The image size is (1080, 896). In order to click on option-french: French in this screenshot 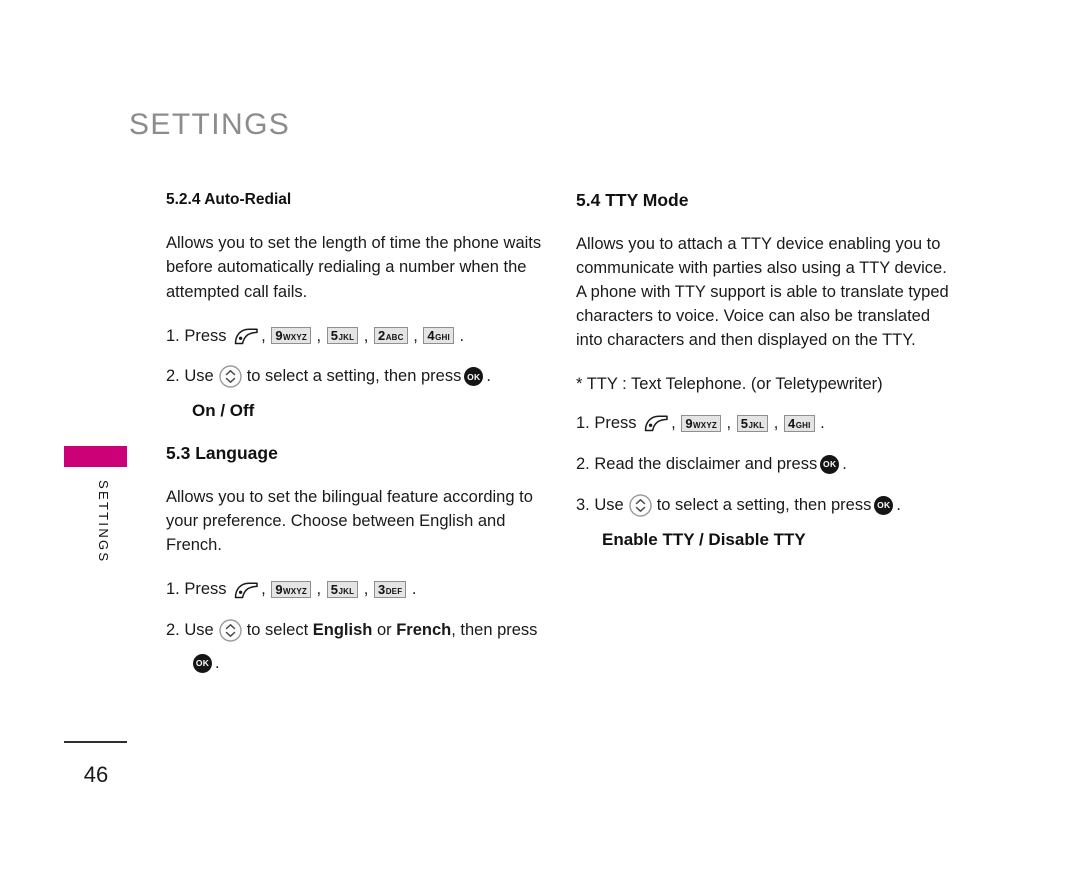, I will do `click(424, 630)`.